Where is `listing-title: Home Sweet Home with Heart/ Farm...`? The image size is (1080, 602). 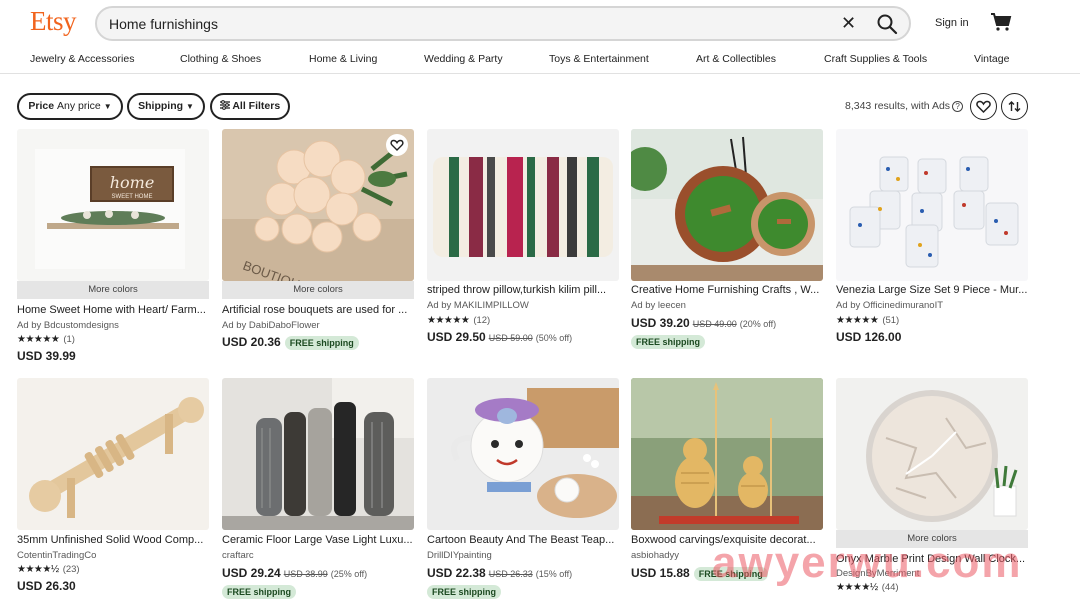
listing-title: Home Sweet Home with Heart/ Farm... is located at coordinates (113, 310).